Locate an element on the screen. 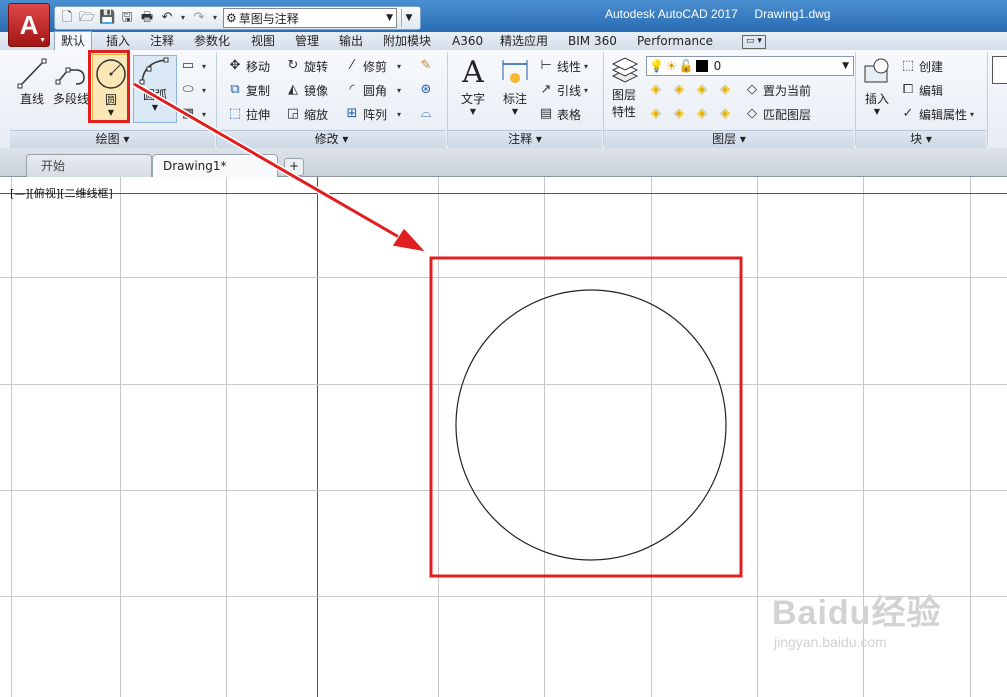  annotation-panel-footer: 注释 ▾ is located at coordinates (525, 139).